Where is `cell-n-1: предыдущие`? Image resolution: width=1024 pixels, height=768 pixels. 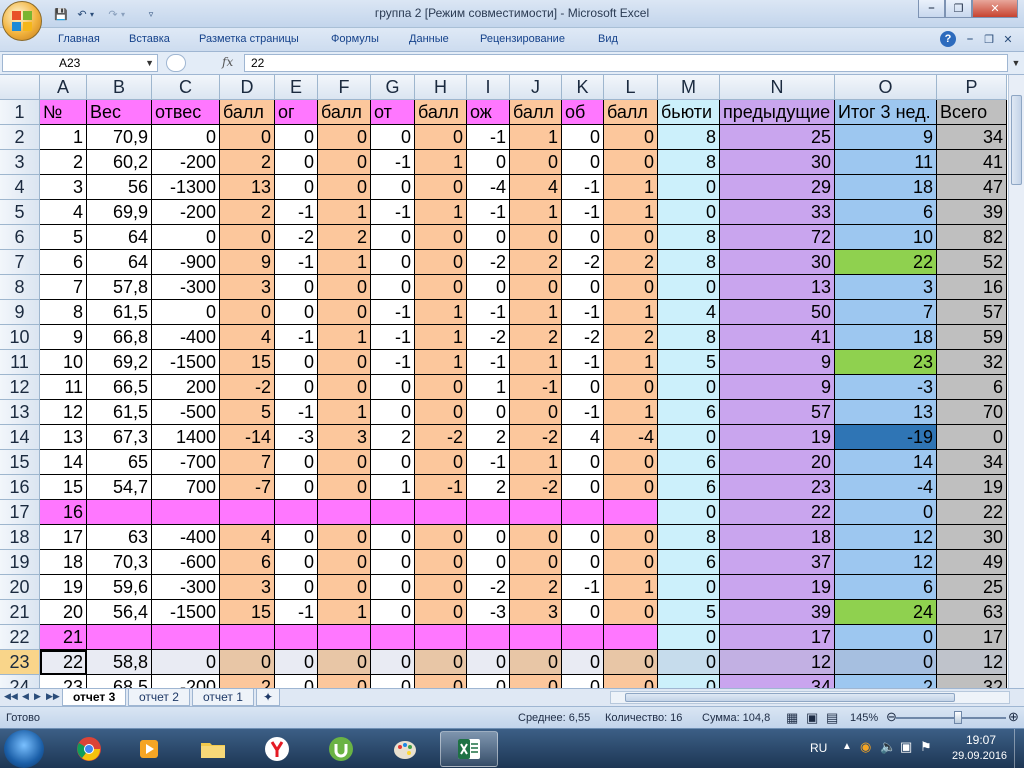 cell-n-1: предыдущие is located at coordinates (777, 112).